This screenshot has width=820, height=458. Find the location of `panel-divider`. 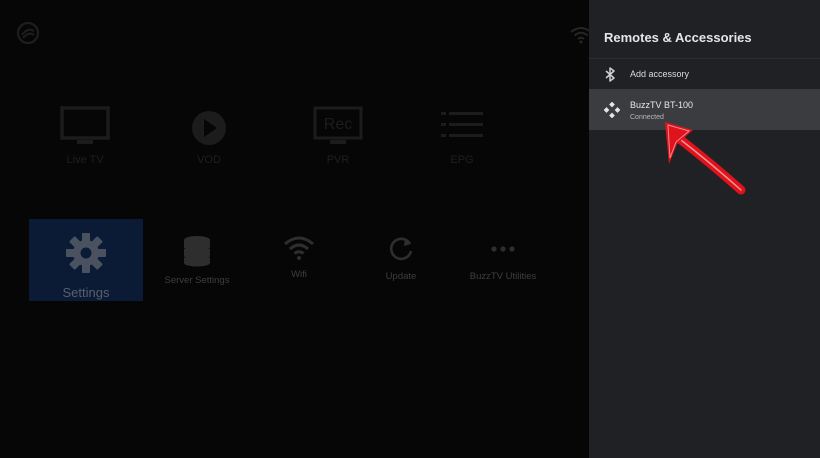

panel-divider is located at coordinates (704, 58).